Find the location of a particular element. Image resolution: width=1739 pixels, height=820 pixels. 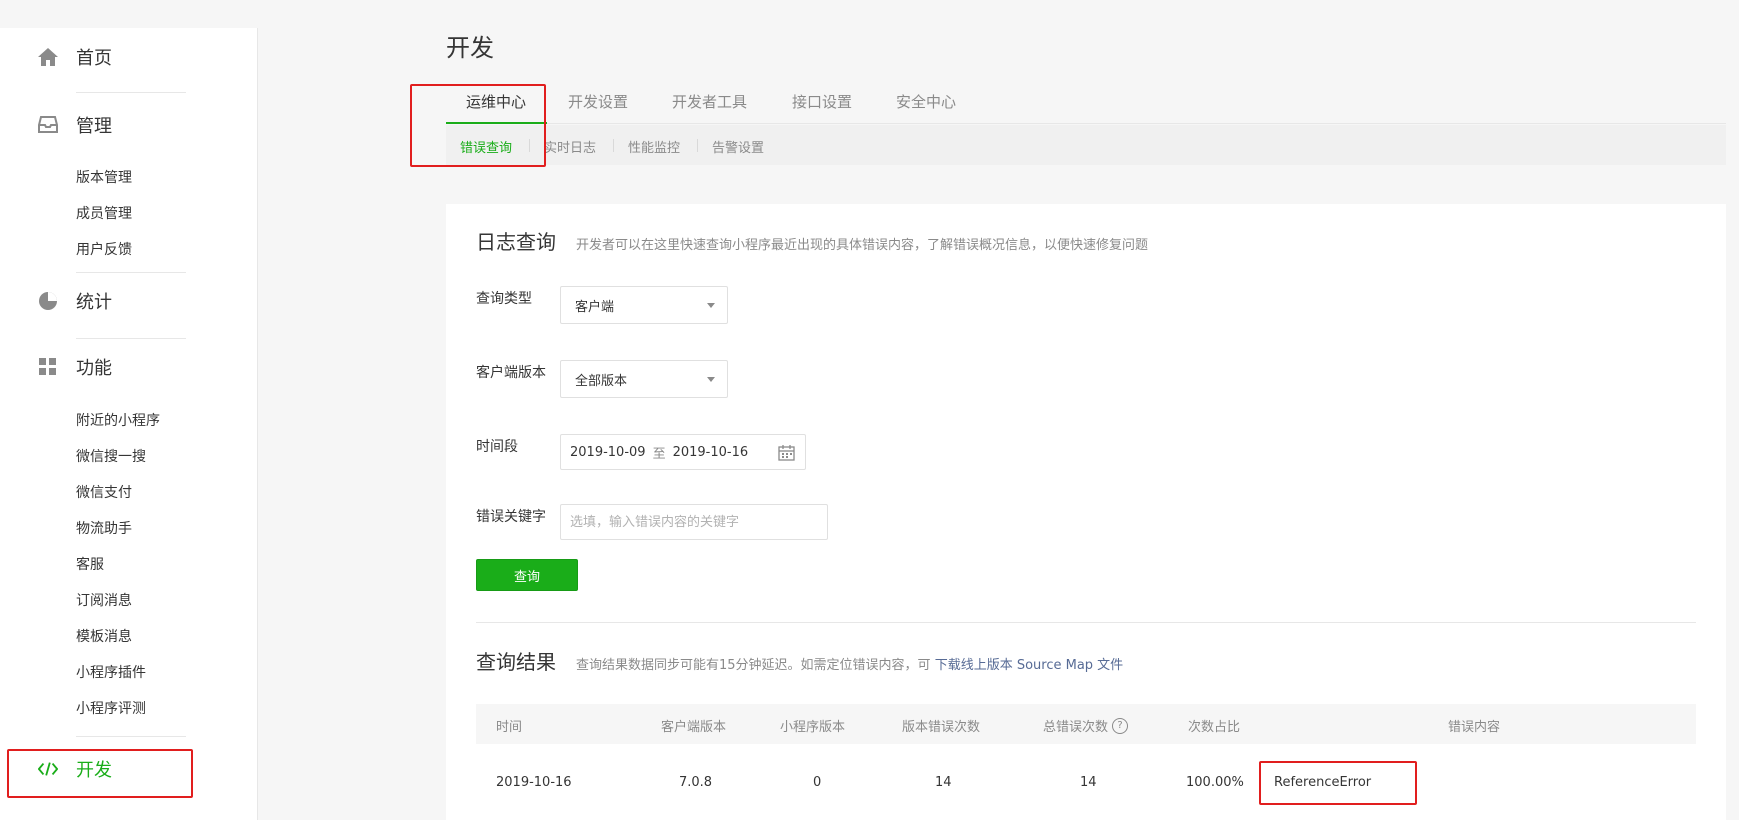

sidebar-item-features: 功能 is located at coordinates (75, 367).